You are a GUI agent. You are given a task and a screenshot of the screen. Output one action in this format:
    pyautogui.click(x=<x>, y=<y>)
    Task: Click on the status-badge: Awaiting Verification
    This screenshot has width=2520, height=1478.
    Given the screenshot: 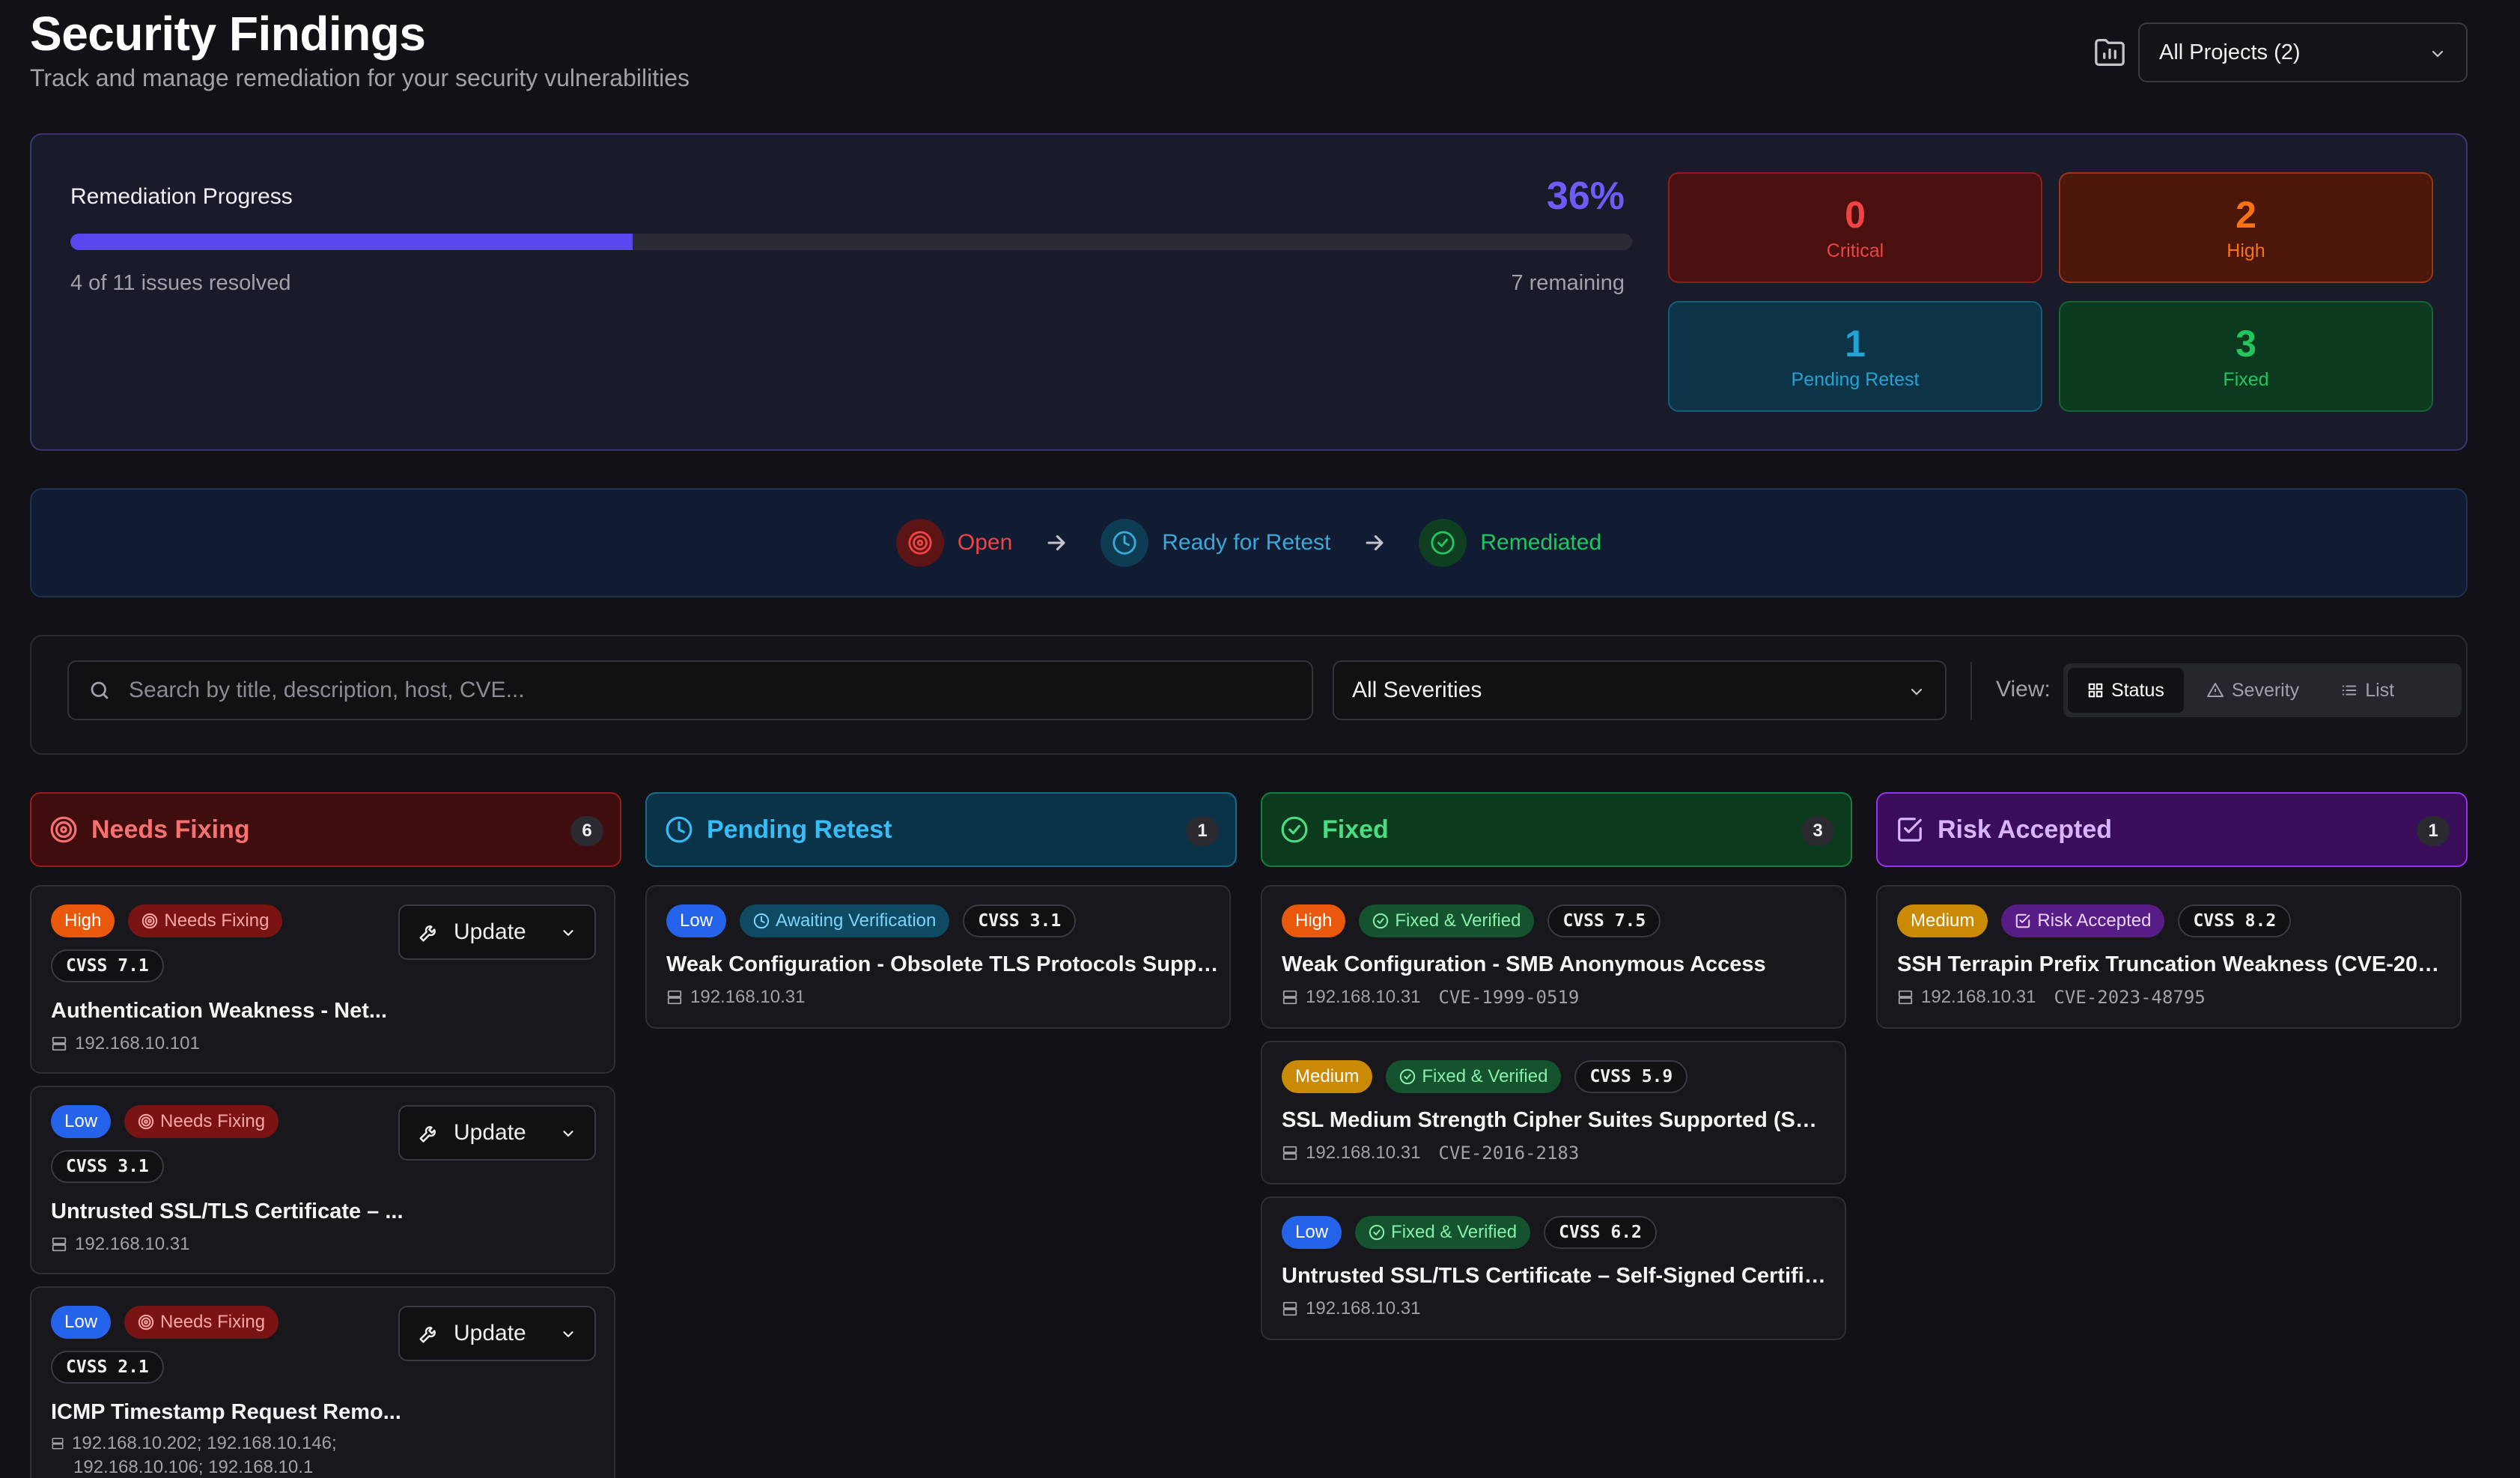 What is the action you would take?
    pyautogui.click(x=845, y=920)
    